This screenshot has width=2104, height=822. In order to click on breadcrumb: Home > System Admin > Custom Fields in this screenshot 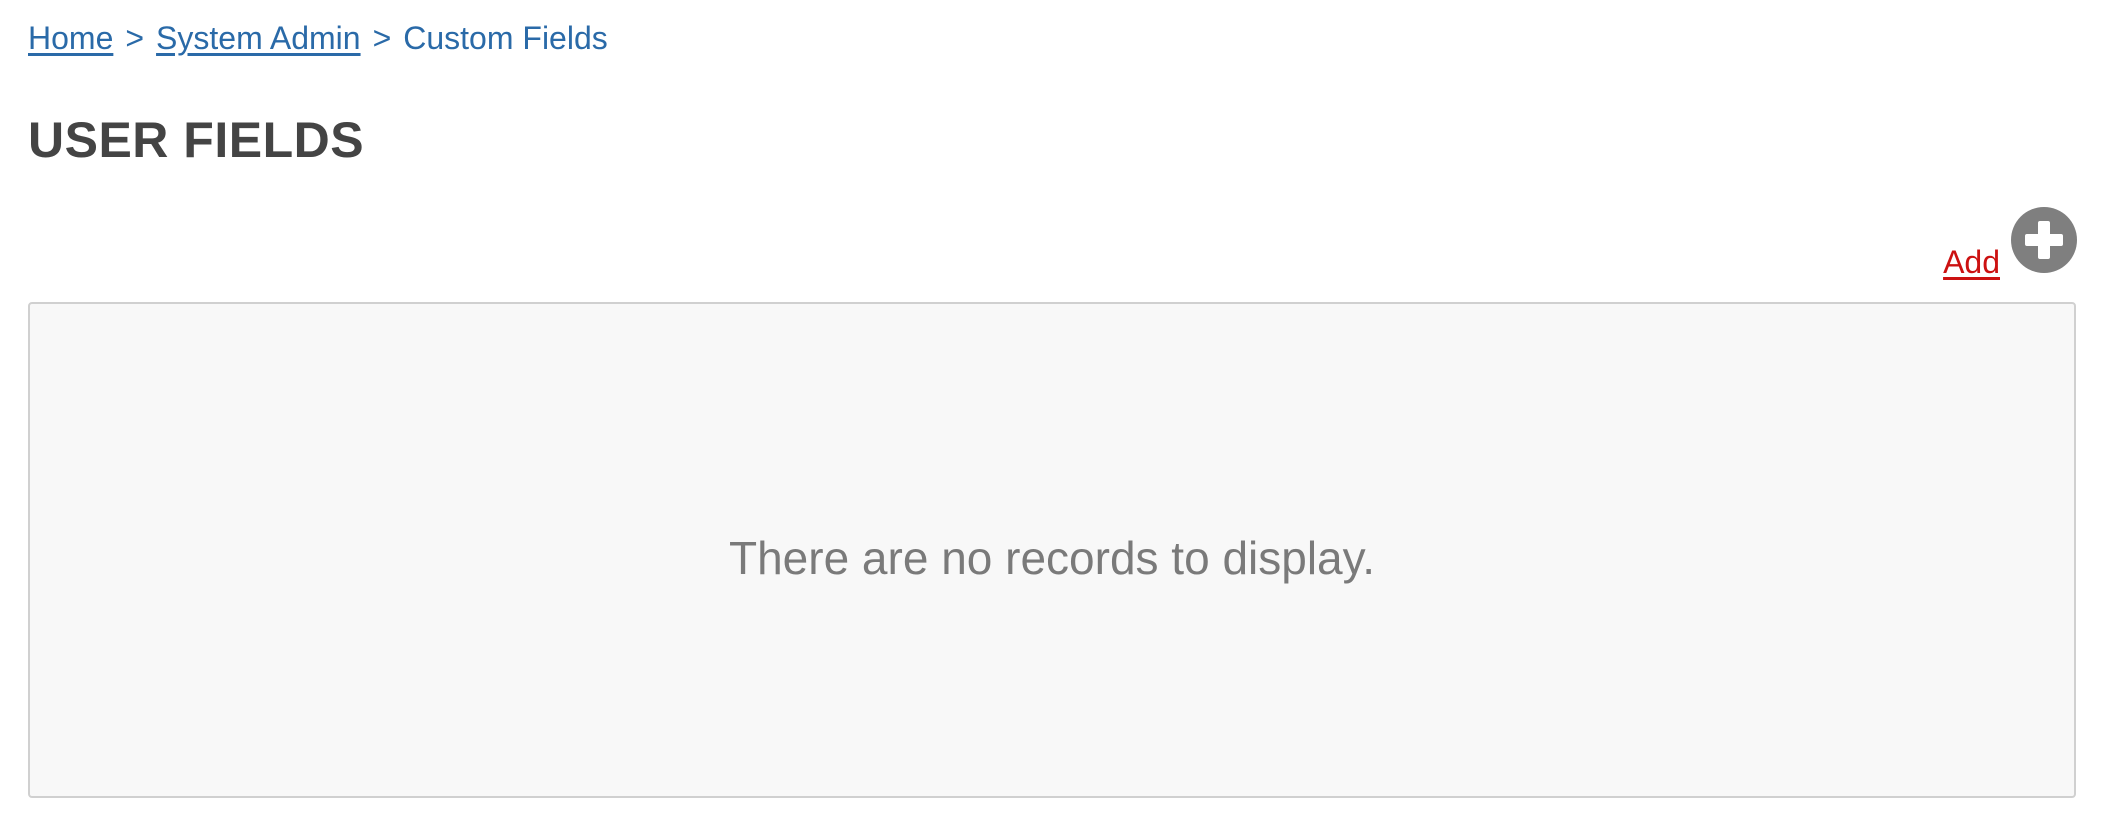, I will do `click(318, 38)`.